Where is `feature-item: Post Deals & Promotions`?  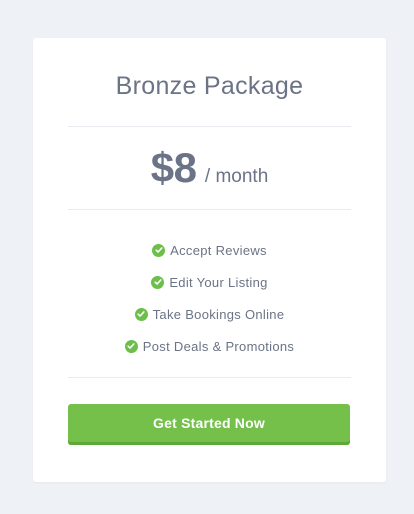 feature-item: Post Deals & Promotions is located at coordinates (209, 346).